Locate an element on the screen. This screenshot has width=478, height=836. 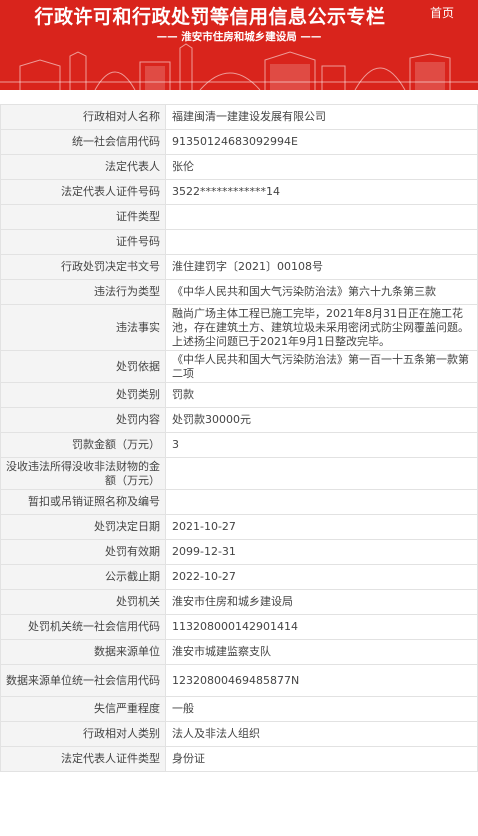
row-value: 淮住建罚字〔2021〕00108号 is located at coordinates (321, 267).